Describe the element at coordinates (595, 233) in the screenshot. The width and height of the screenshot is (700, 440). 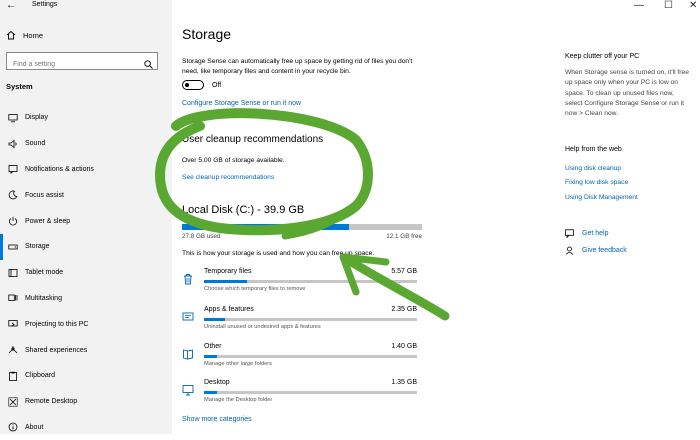
I see `get-help-link: Get help` at that location.